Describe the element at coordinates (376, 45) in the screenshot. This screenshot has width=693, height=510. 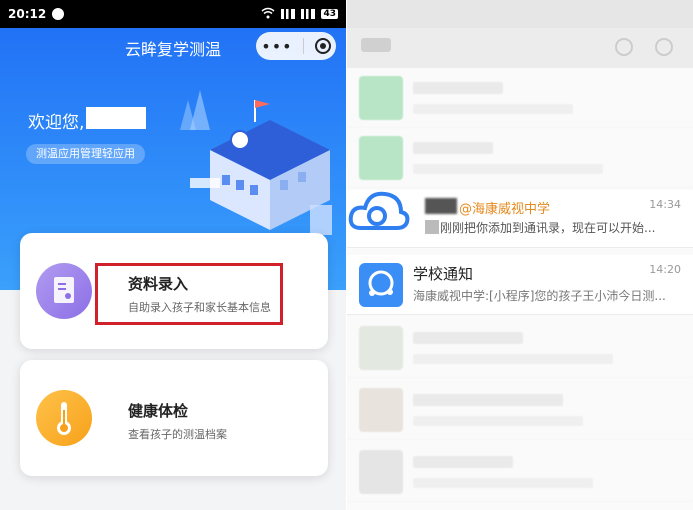
I see `header-title-blurred` at that location.